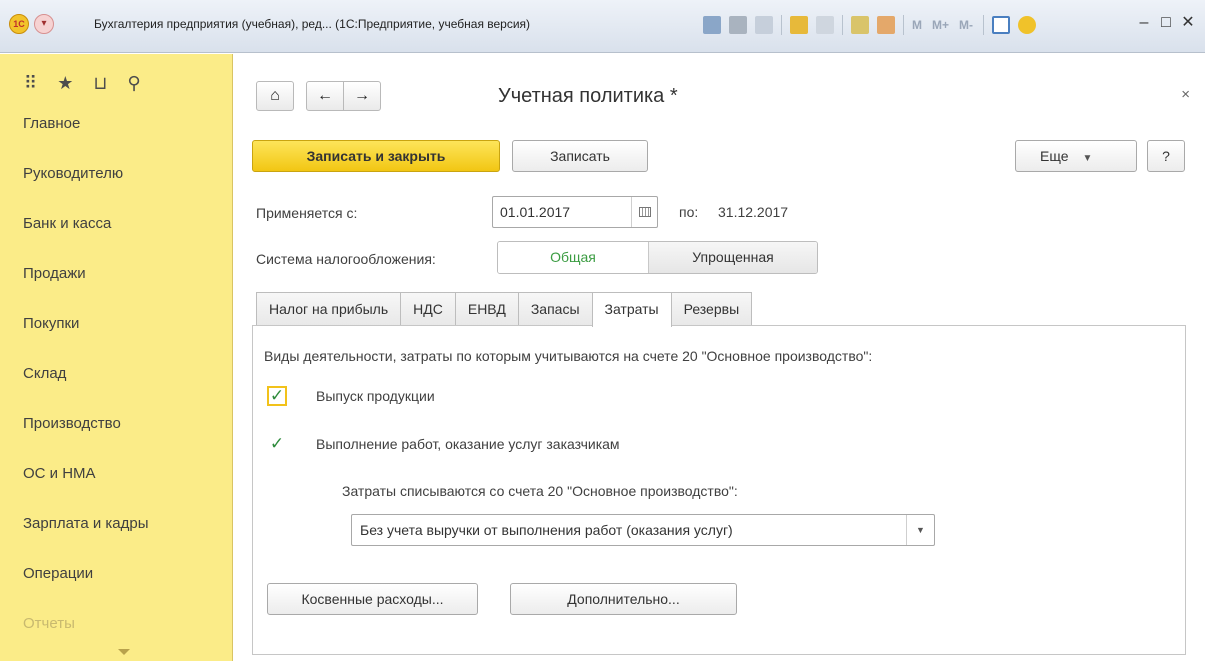 This screenshot has height=661, width=1205. I want to click on tax-system-switch: Общая Упрощенная, so click(657, 257).